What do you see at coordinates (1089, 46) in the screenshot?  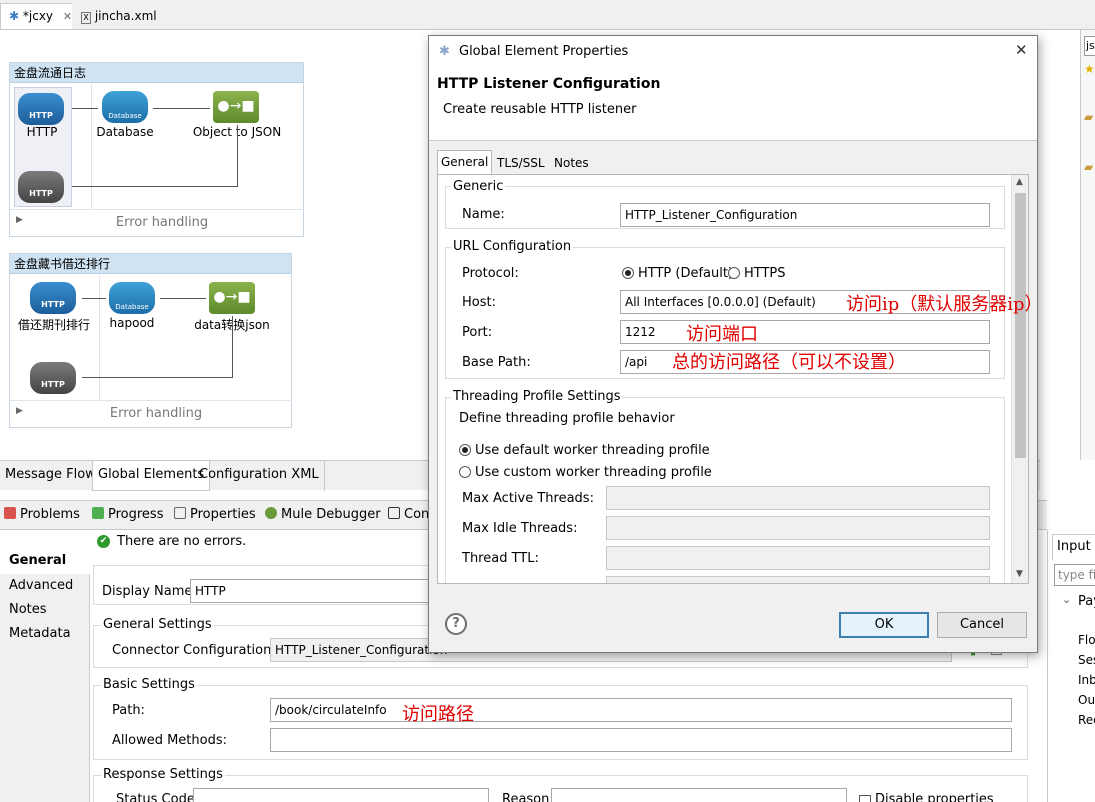 I see `palette-search-input: js` at bounding box center [1089, 46].